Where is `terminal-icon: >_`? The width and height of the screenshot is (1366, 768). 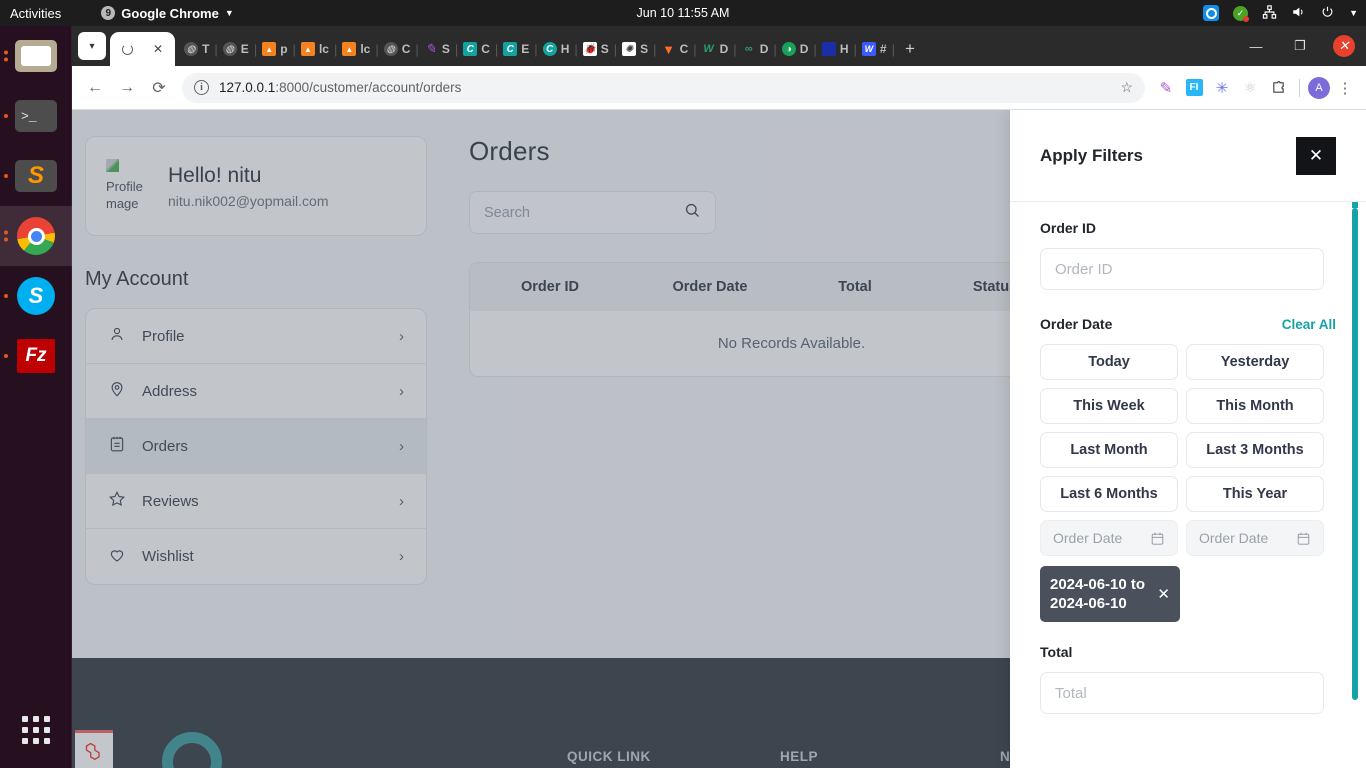
terminal-icon: >_ is located at coordinates (36, 116).